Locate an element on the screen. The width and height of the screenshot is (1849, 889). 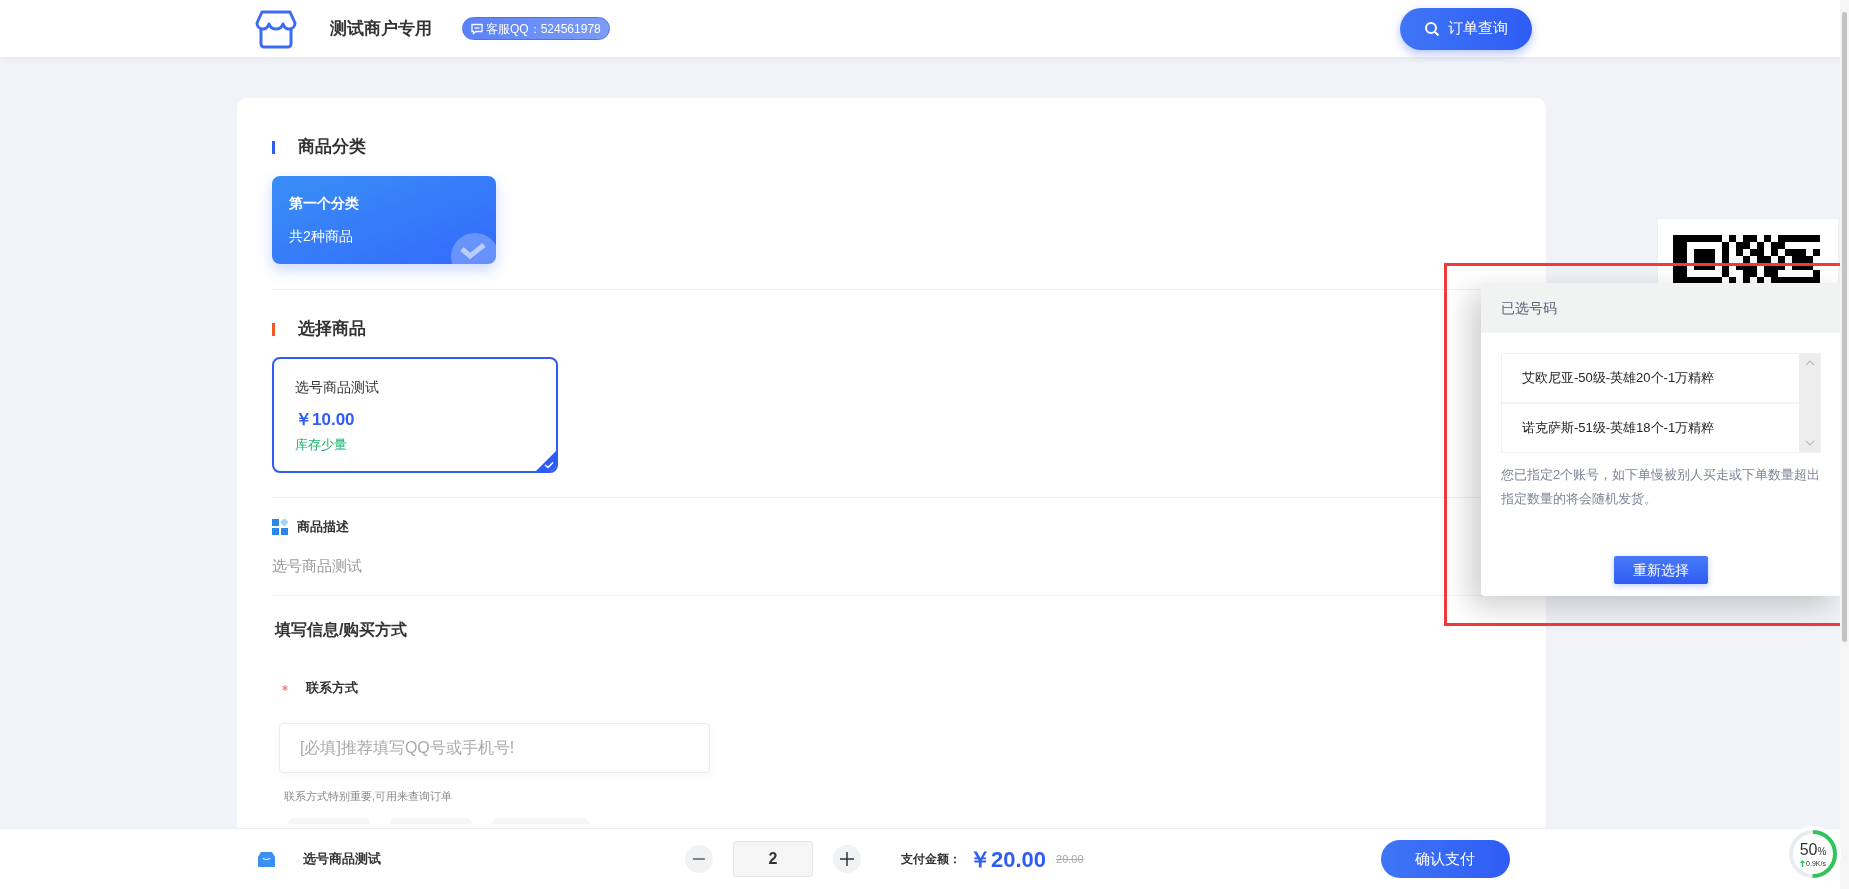
popup-title: 已选号码 is located at coordinates (1529, 308).